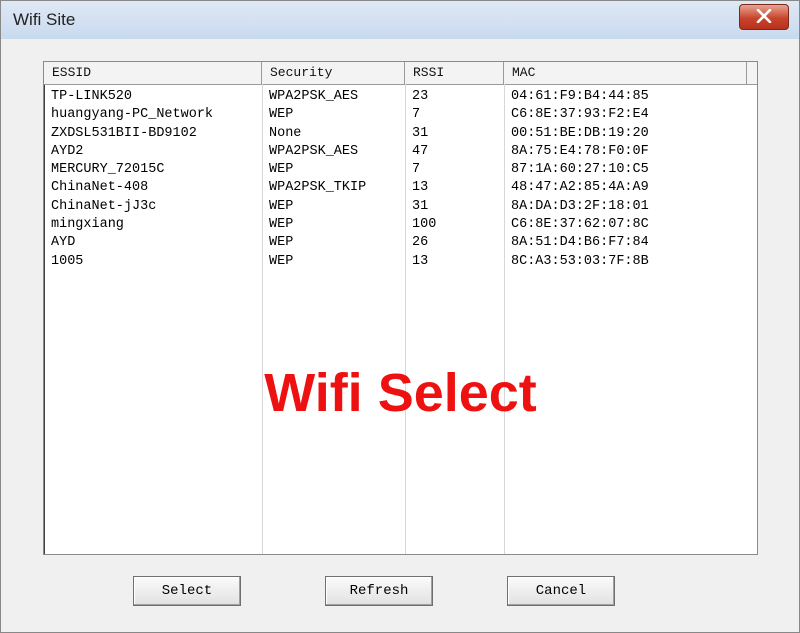 This screenshot has width=800, height=633. What do you see at coordinates (400, 225) in the screenshot?
I see `table-row: mingxiang WEP 100 C6:8E:37:62:07:8C` at bounding box center [400, 225].